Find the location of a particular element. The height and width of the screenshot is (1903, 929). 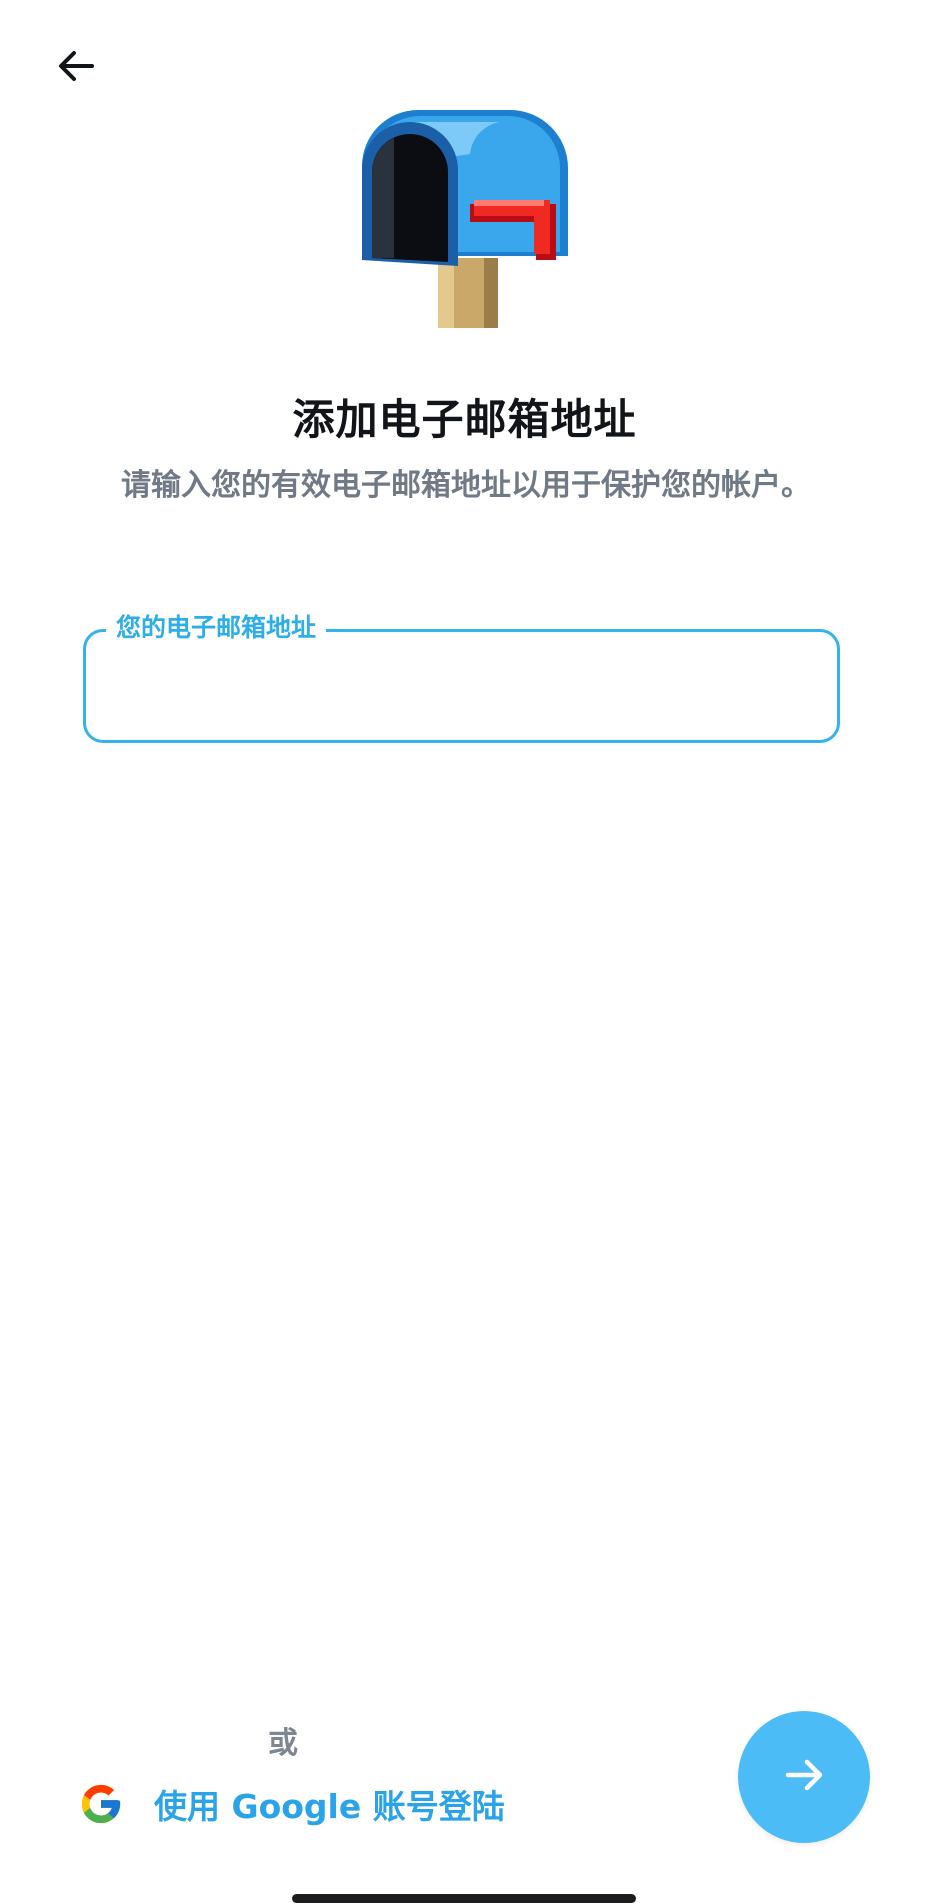

email-field-label: 您的电子邮箱地址 is located at coordinates (216, 628).